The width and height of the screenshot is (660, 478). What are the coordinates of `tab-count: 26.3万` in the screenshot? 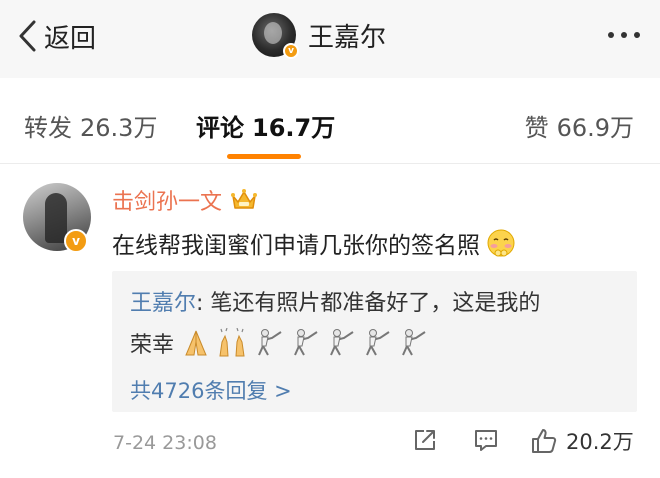 It's located at (119, 128).